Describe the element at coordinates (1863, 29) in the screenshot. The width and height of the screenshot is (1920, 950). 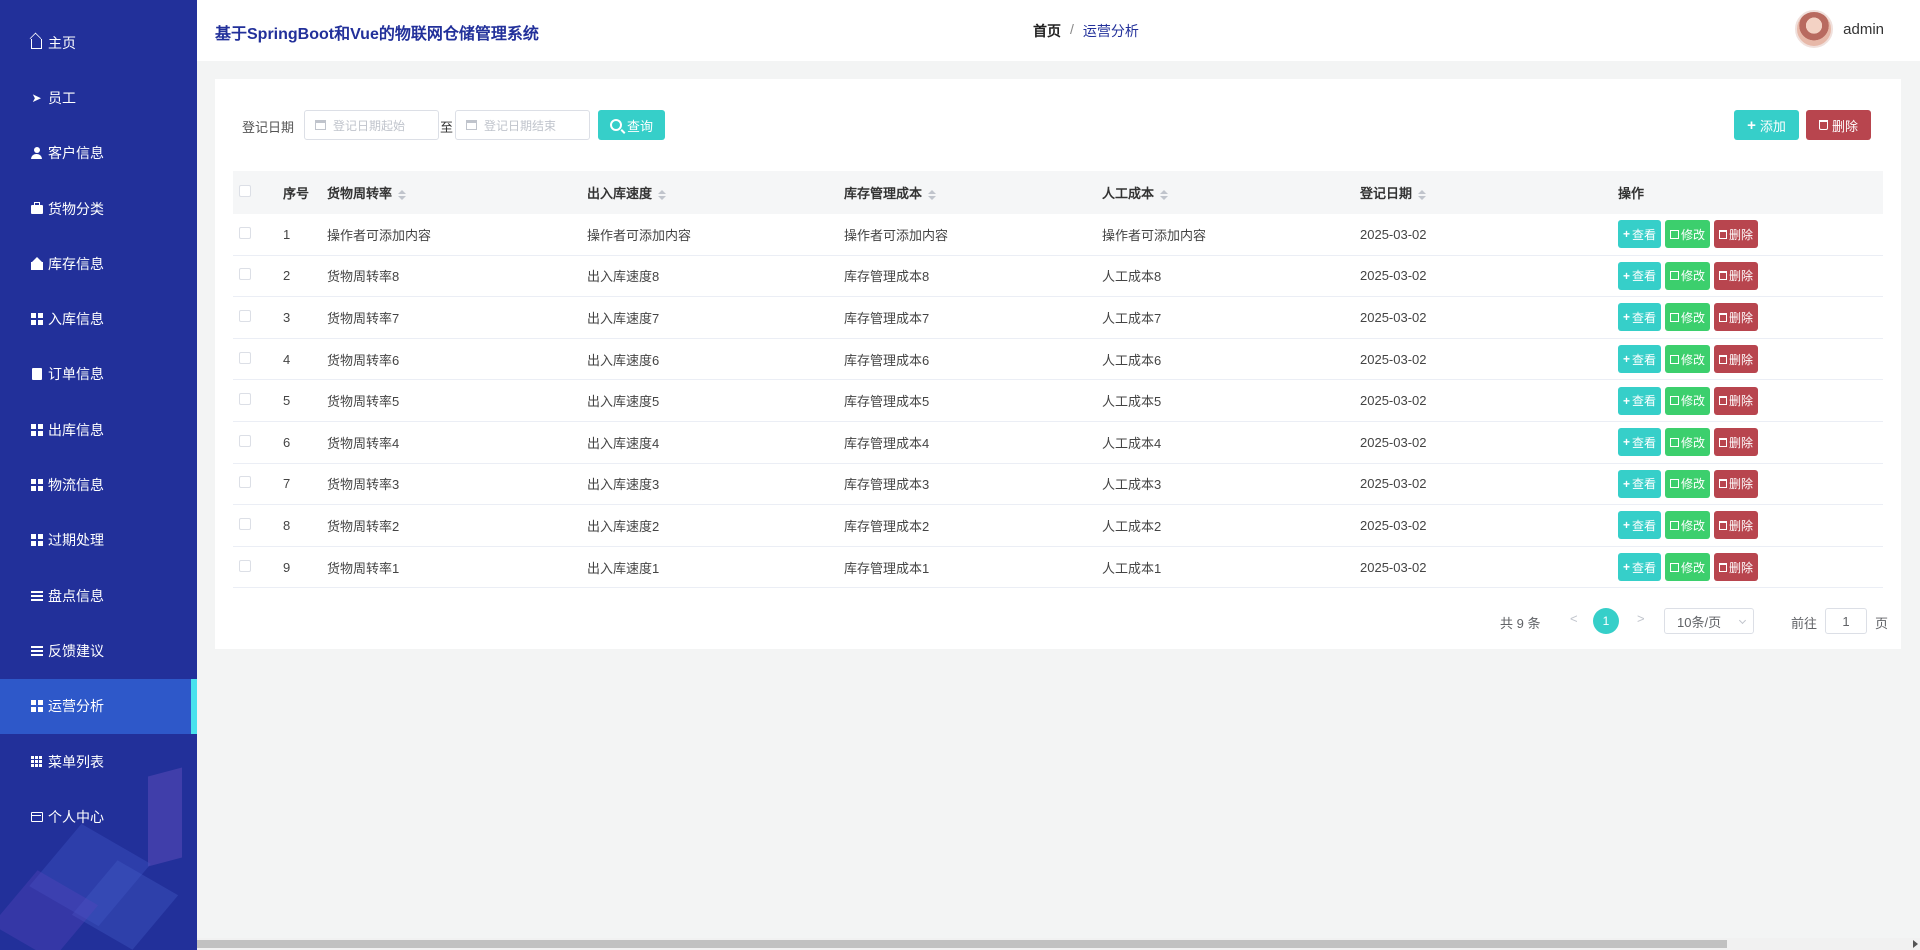
I see `username: admin` at that location.